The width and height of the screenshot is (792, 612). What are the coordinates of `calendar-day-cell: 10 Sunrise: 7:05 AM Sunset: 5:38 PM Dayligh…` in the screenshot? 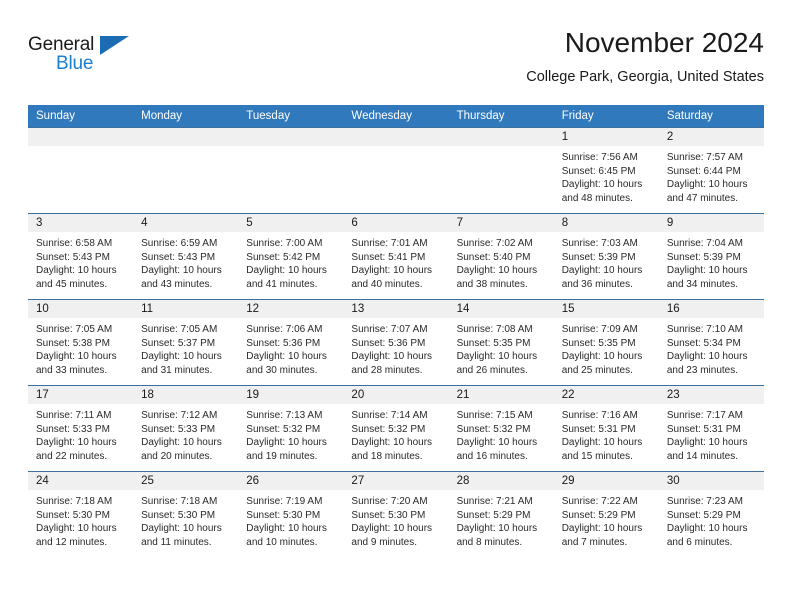 It's located at (81, 342).